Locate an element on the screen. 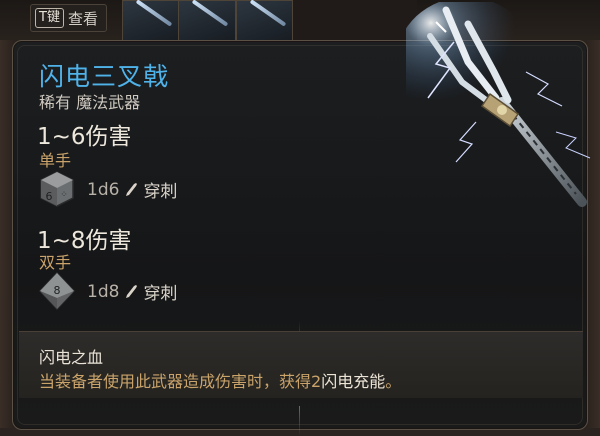 Image resolution: width=600 pixels, height=436 pixels. damage-range-one-handed: 1~6伤害 is located at coordinates (84, 137).